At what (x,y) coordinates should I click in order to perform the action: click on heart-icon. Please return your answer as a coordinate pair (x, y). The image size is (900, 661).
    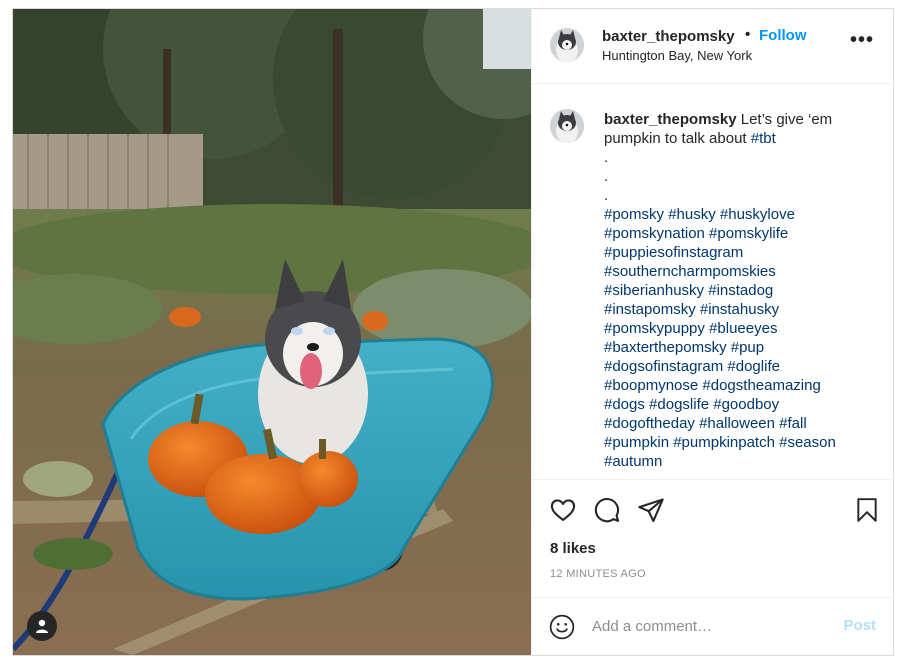
    Looking at the image, I should click on (563, 510).